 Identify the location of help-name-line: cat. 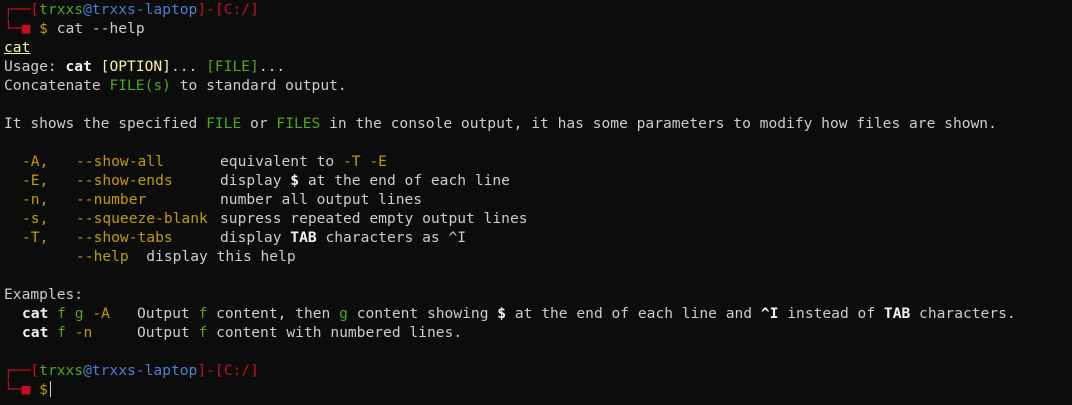
(538, 47).